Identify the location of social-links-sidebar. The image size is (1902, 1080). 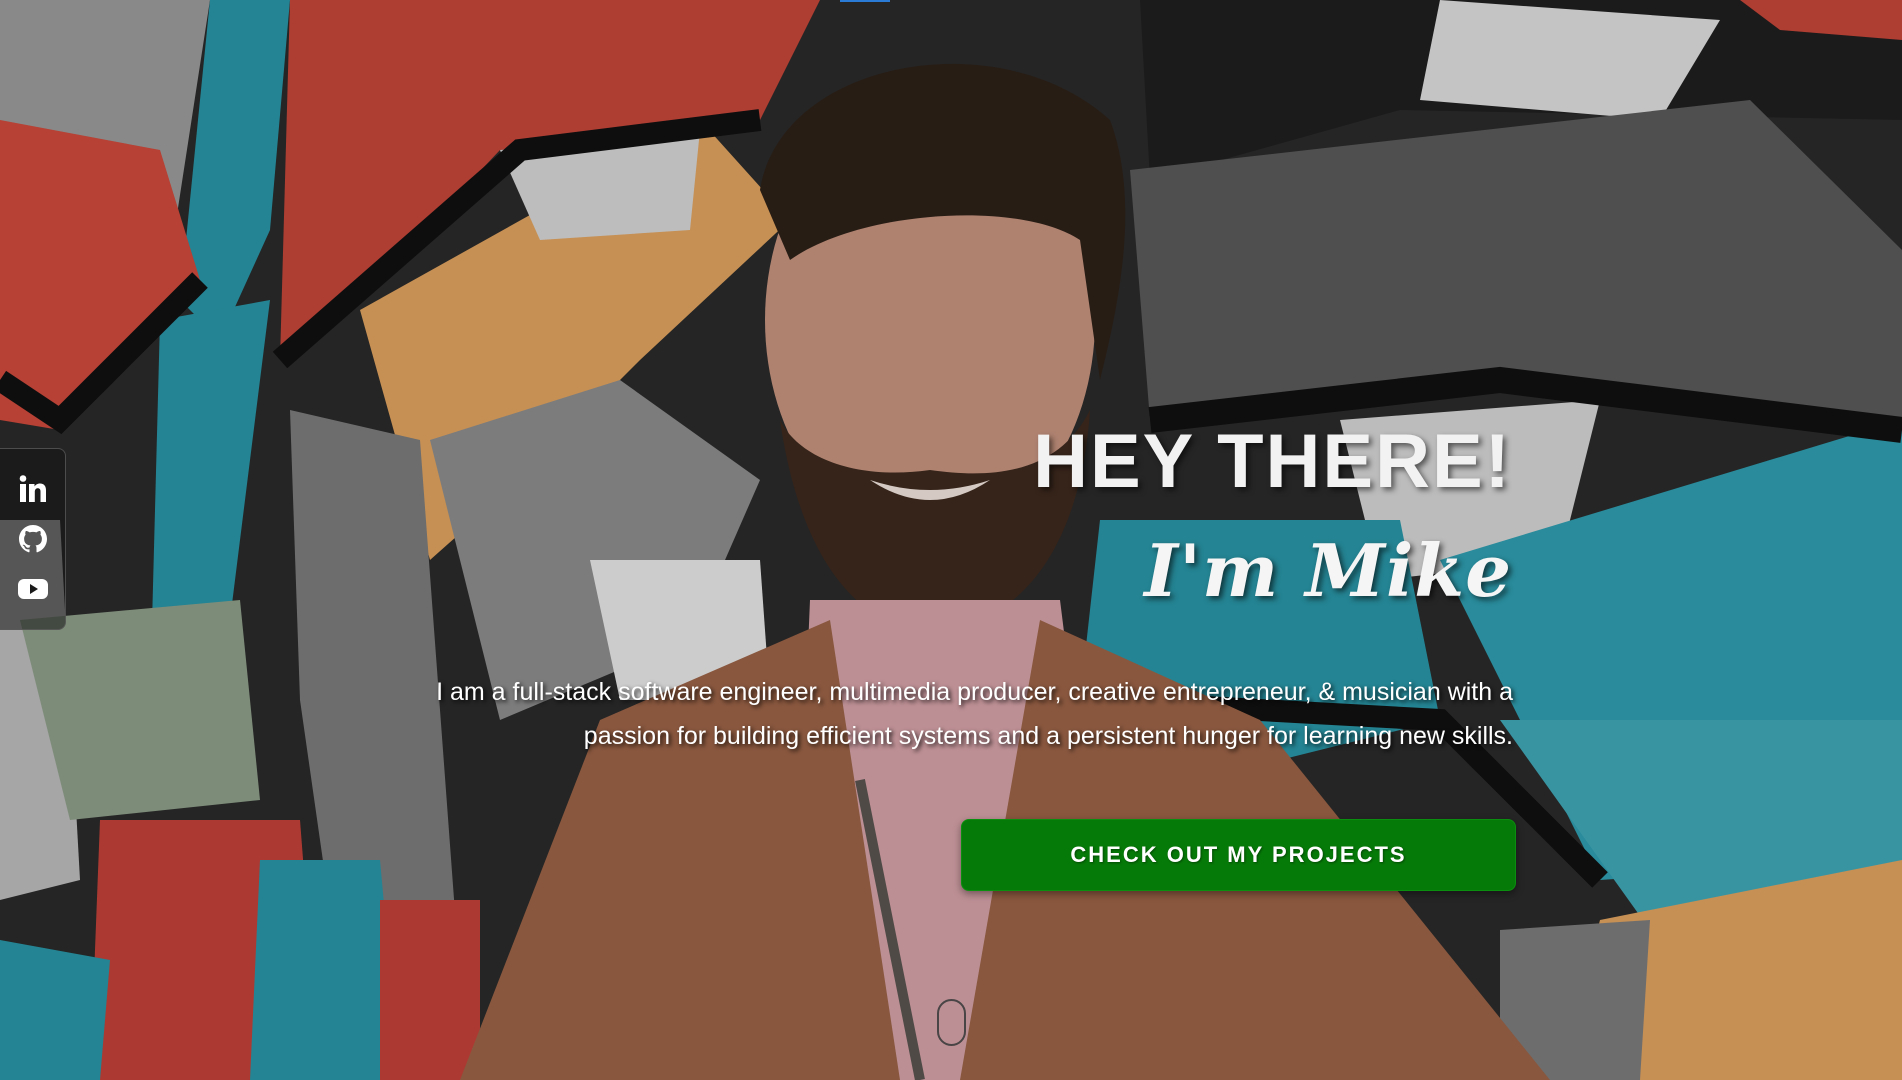
(33, 539).